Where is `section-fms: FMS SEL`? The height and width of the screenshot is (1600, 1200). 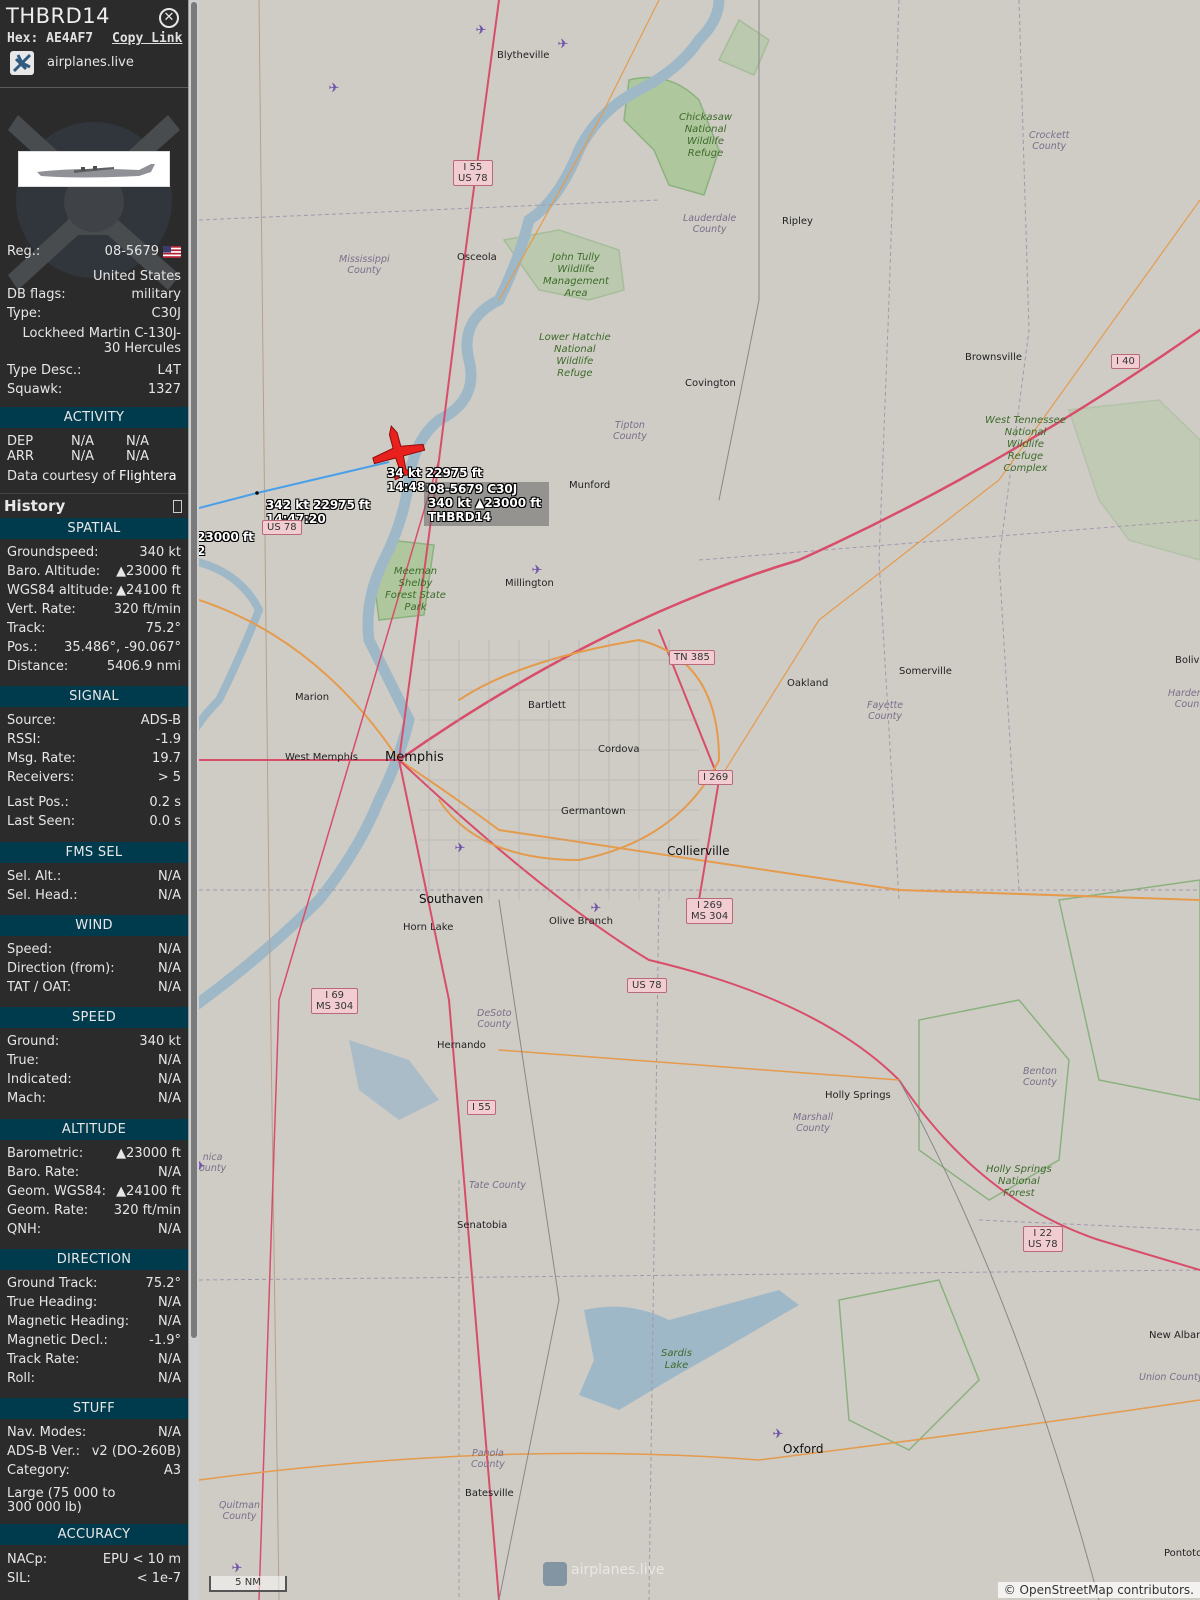 section-fms: FMS SEL is located at coordinates (94, 852).